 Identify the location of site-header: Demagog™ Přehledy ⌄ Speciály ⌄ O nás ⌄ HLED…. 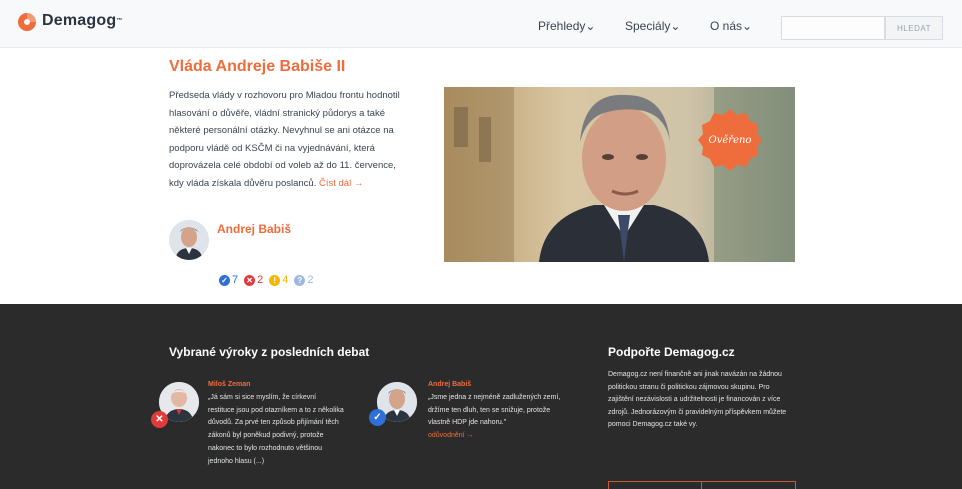
(481, 24).